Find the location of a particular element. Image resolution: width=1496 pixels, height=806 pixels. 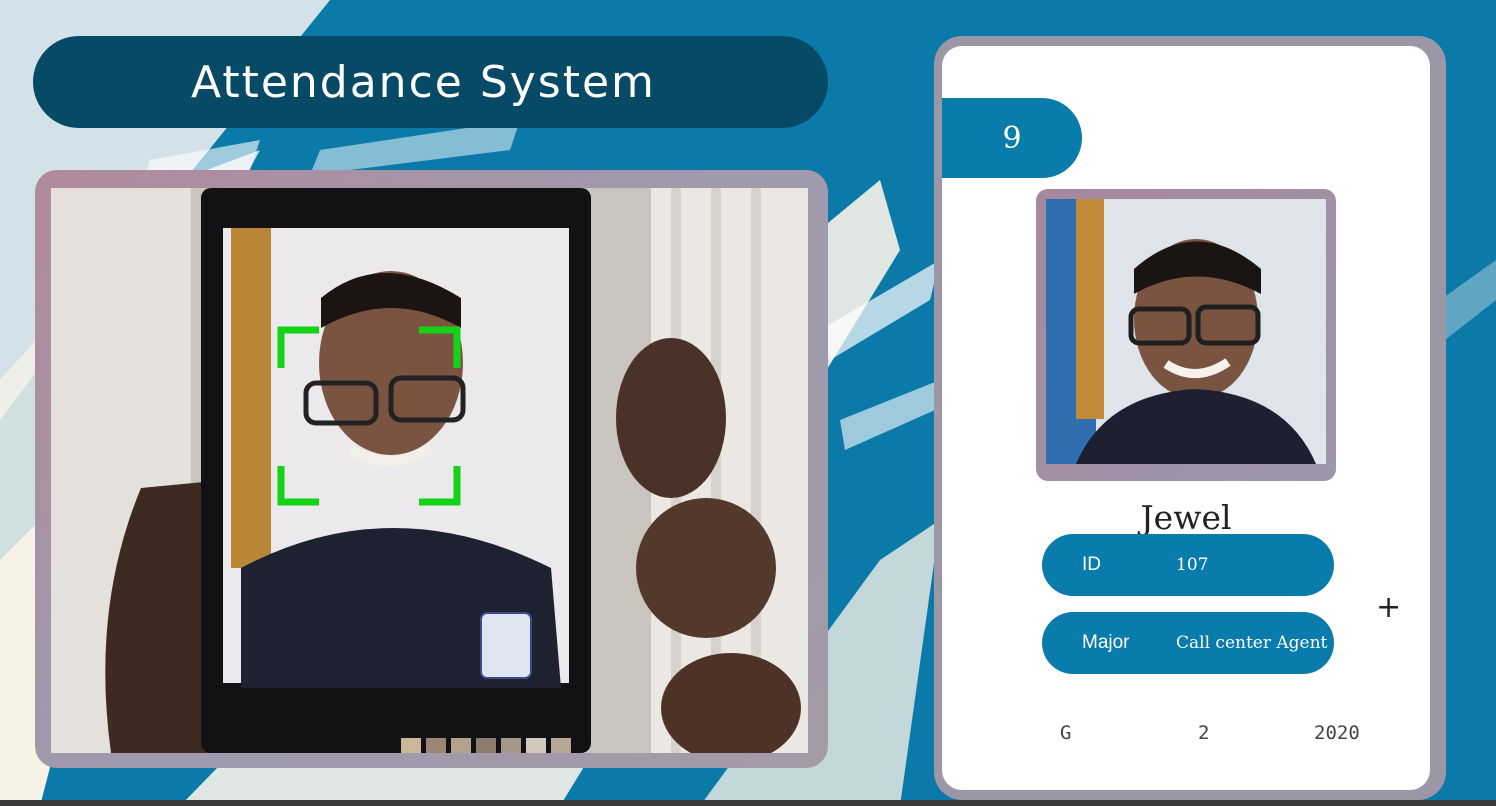

student-photo-frame is located at coordinates (1186, 335).